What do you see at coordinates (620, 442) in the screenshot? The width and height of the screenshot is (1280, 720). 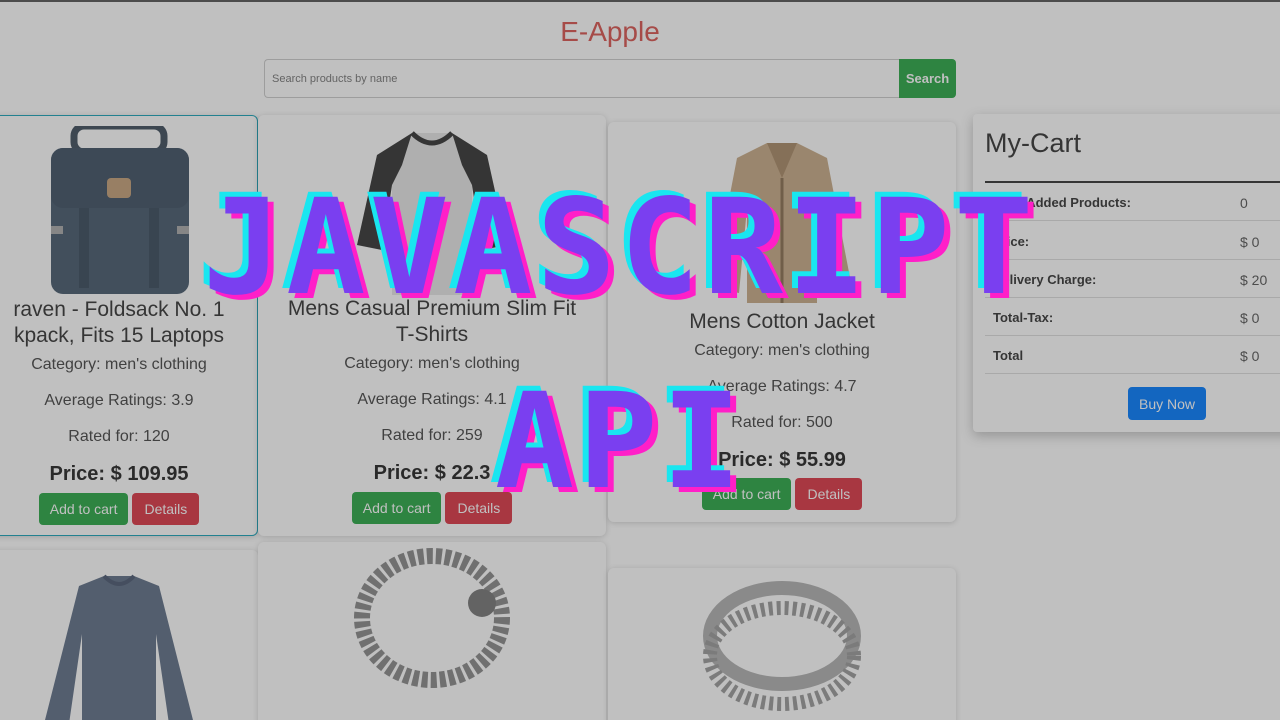 I see `banner-title-line2: API` at bounding box center [620, 442].